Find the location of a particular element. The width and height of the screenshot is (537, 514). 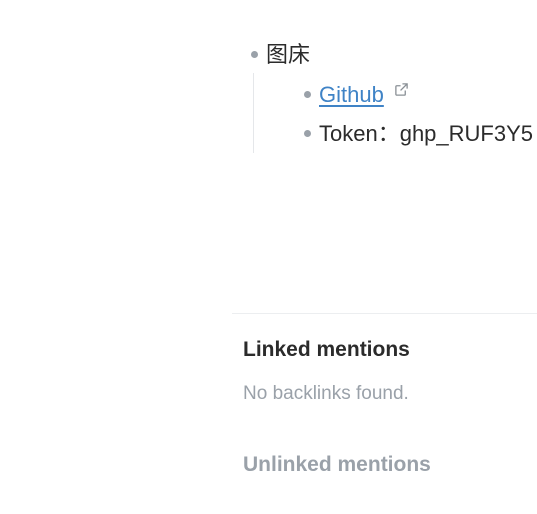

linked-mentions-title: Linked mentions is located at coordinates (326, 350).